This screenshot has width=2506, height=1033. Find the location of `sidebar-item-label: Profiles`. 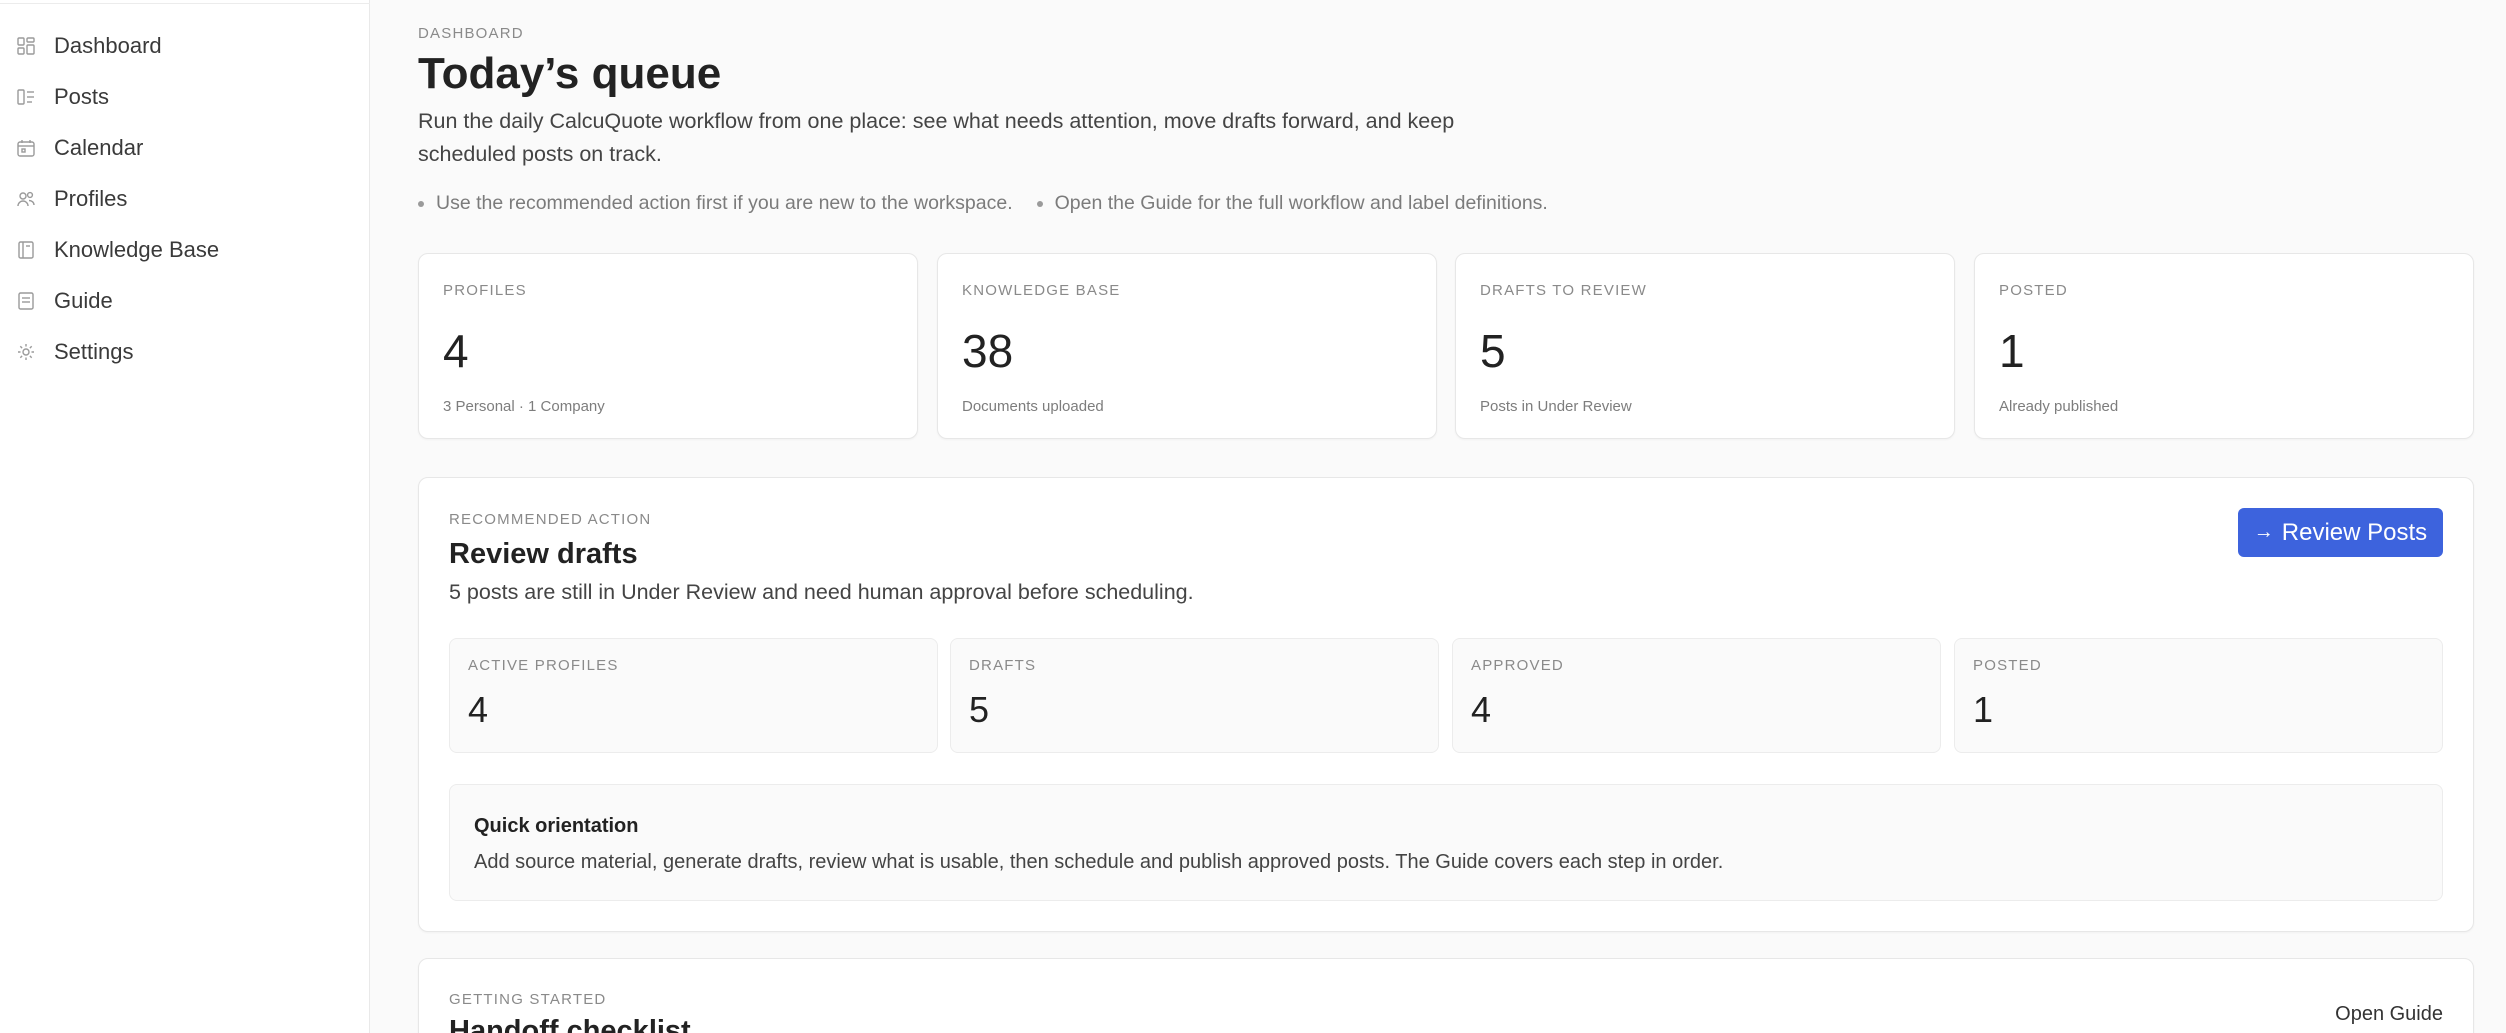

sidebar-item-label: Profiles is located at coordinates (91, 198).